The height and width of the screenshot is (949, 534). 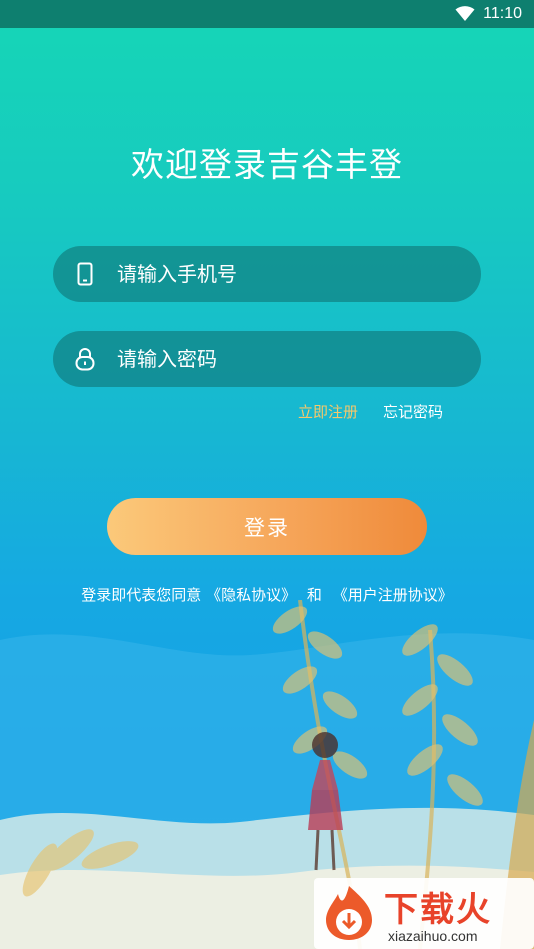 What do you see at coordinates (502, 13) in the screenshot?
I see `status-time: 11:10` at bounding box center [502, 13].